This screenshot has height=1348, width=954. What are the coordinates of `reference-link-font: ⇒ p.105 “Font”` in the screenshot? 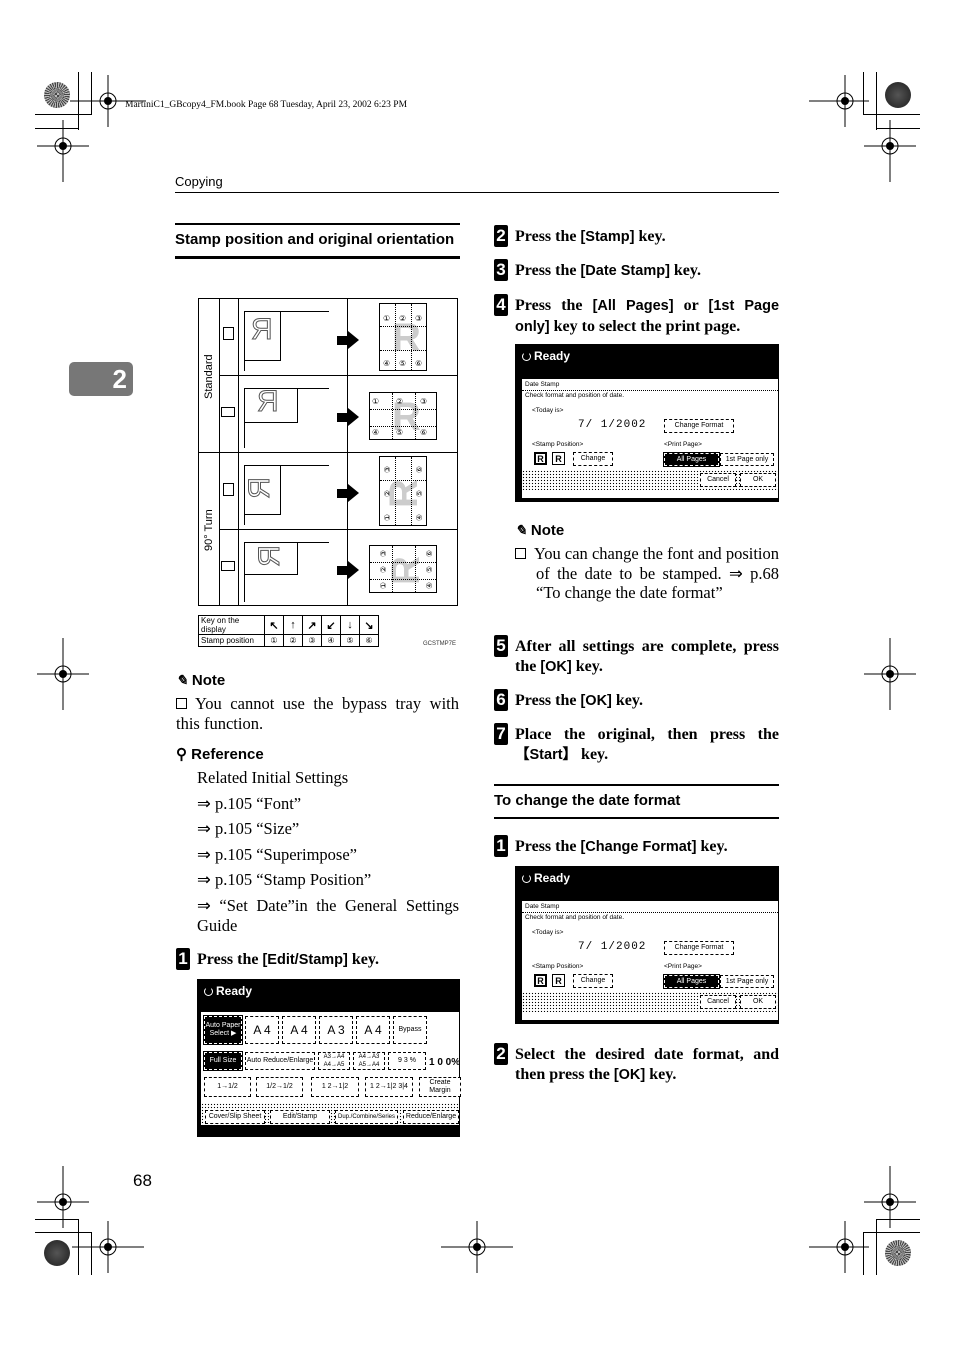 It's located at (328, 804).